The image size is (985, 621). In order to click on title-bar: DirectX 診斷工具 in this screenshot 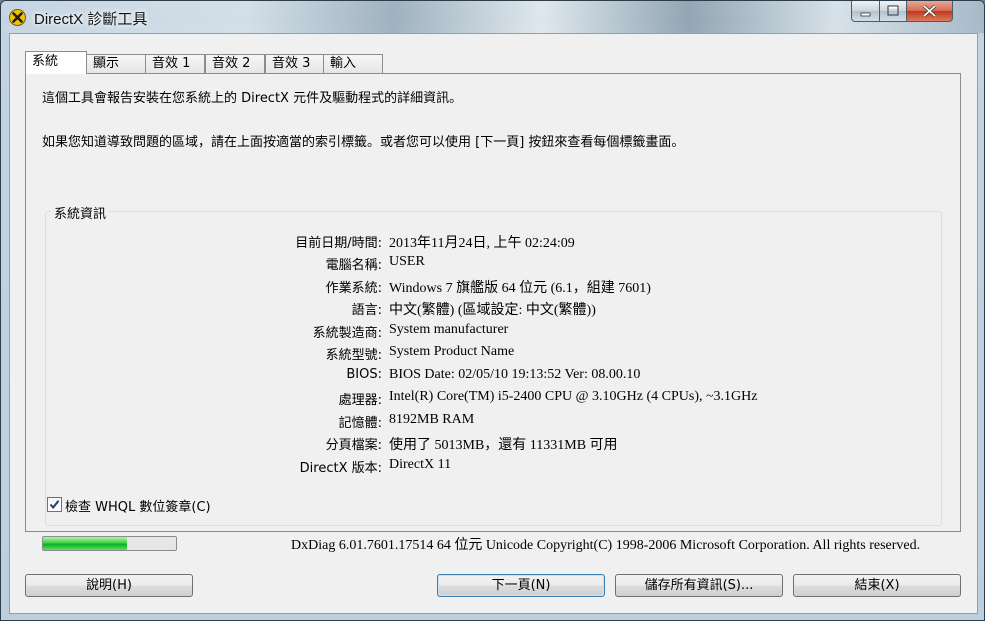, I will do `click(492, 17)`.